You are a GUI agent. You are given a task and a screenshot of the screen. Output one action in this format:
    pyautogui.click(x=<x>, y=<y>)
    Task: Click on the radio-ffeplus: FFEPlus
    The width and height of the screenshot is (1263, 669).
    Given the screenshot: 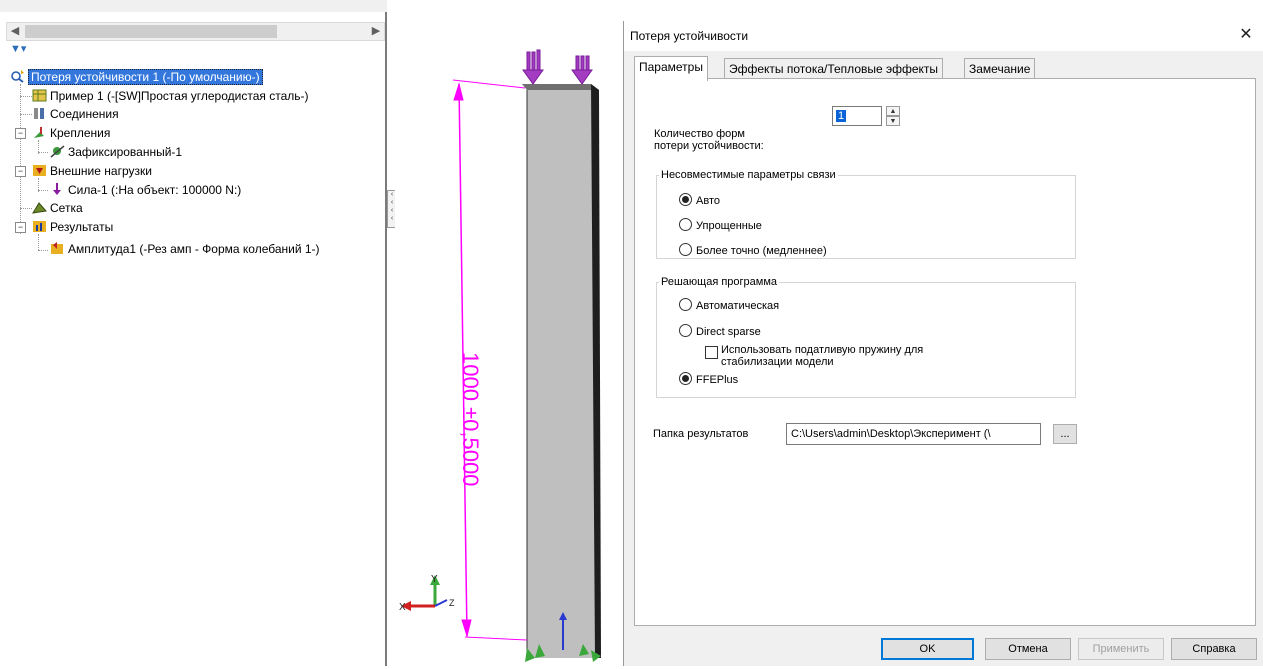 What is the action you would take?
    pyautogui.click(x=708, y=380)
    